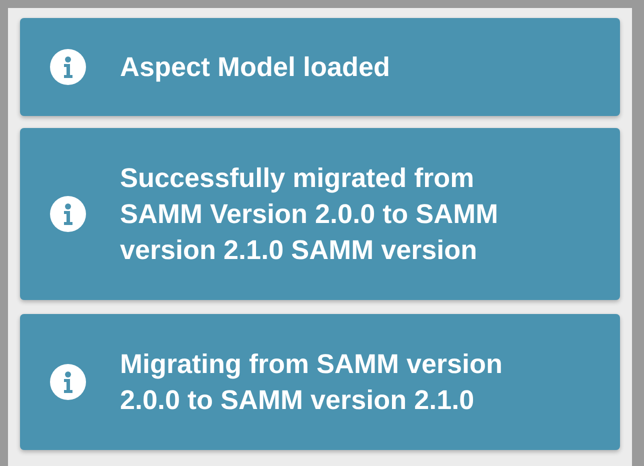 The height and width of the screenshot is (466, 644). What do you see at coordinates (310, 214) in the screenshot?
I see `notification-message: Successfully migrated from SAMM Version 2.0.0 to SAMM version 2.1.0 SAMM version` at bounding box center [310, 214].